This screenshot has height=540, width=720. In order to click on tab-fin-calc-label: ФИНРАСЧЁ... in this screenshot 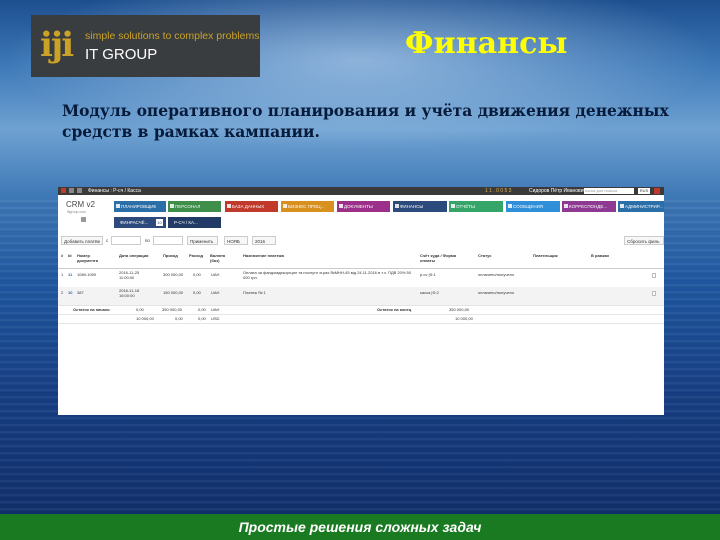, I will do `click(134, 222)`.